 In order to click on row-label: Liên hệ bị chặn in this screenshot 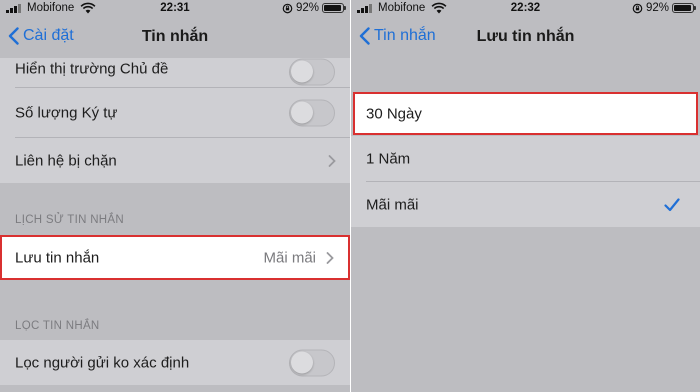, I will do `click(66, 160)`.